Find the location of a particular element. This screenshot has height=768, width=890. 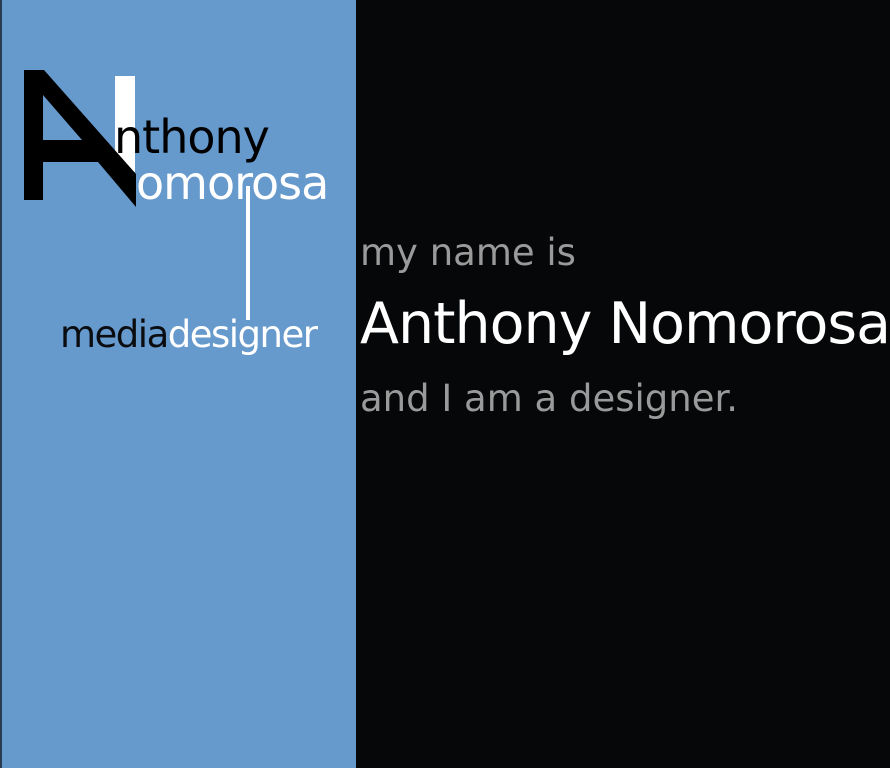

logo-first-name: nthony is located at coordinates (192, 137).